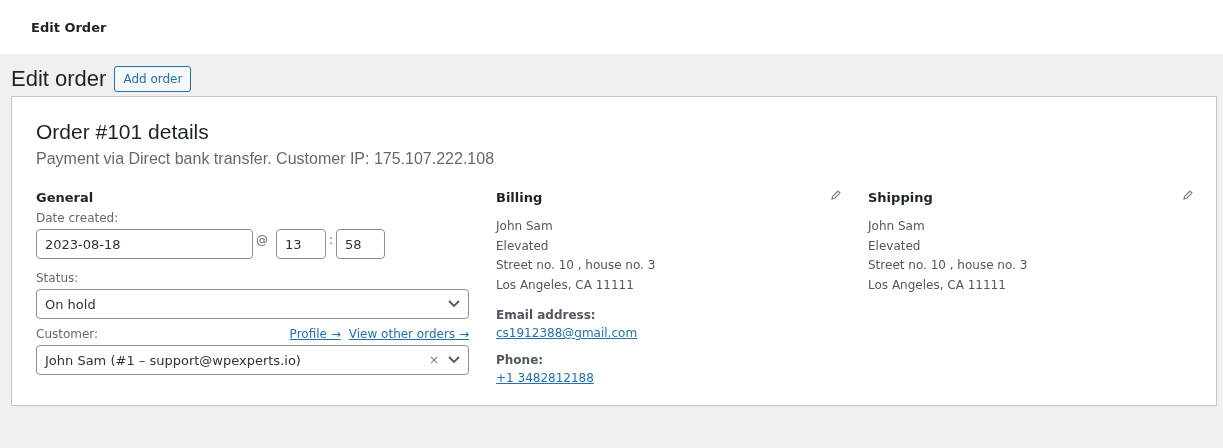 Image resolution: width=1223 pixels, height=448 pixels. What do you see at coordinates (408, 334) in the screenshot?
I see `customer-link: View other orders →` at bounding box center [408, 334].